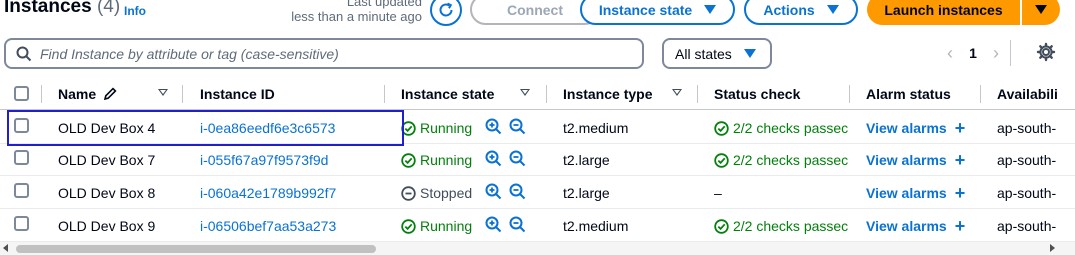  Describe the element at coordinates (135, 11) in the screenshot. I see `info-link: Info` at that location.